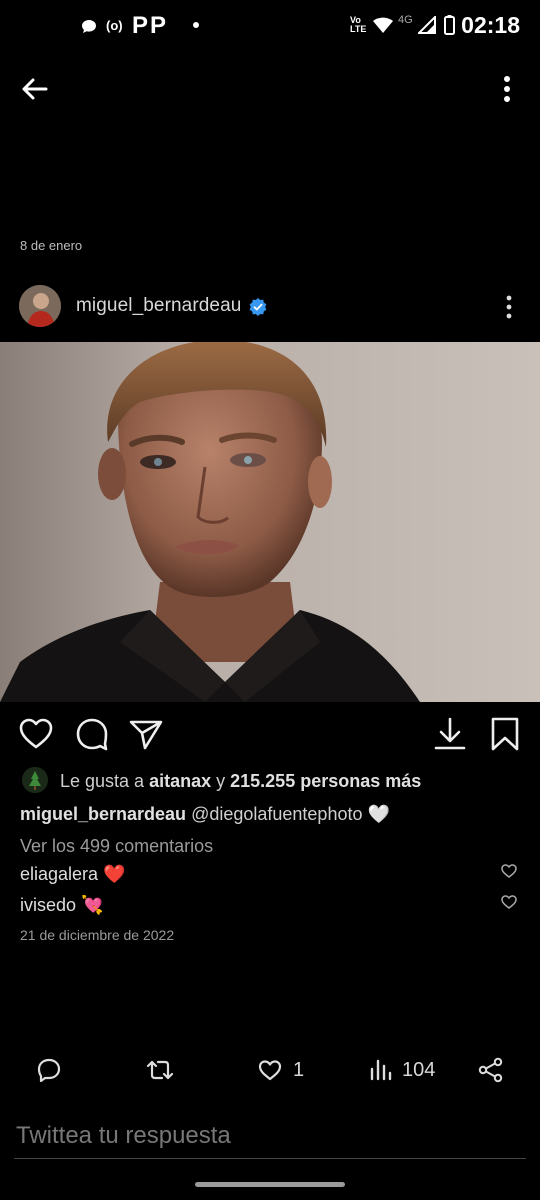  I want to click on tweet-like-button: 1, so click(280, 1070).